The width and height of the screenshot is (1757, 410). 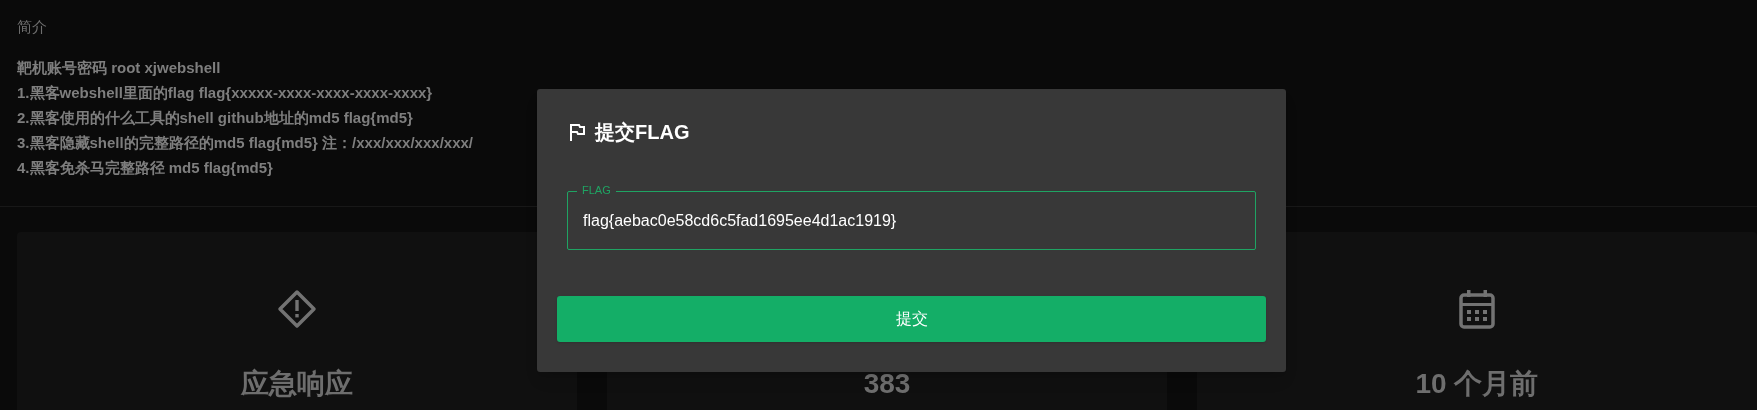 I want to click on dialog-title: 提交FLAG, so click(x=642, y=132).